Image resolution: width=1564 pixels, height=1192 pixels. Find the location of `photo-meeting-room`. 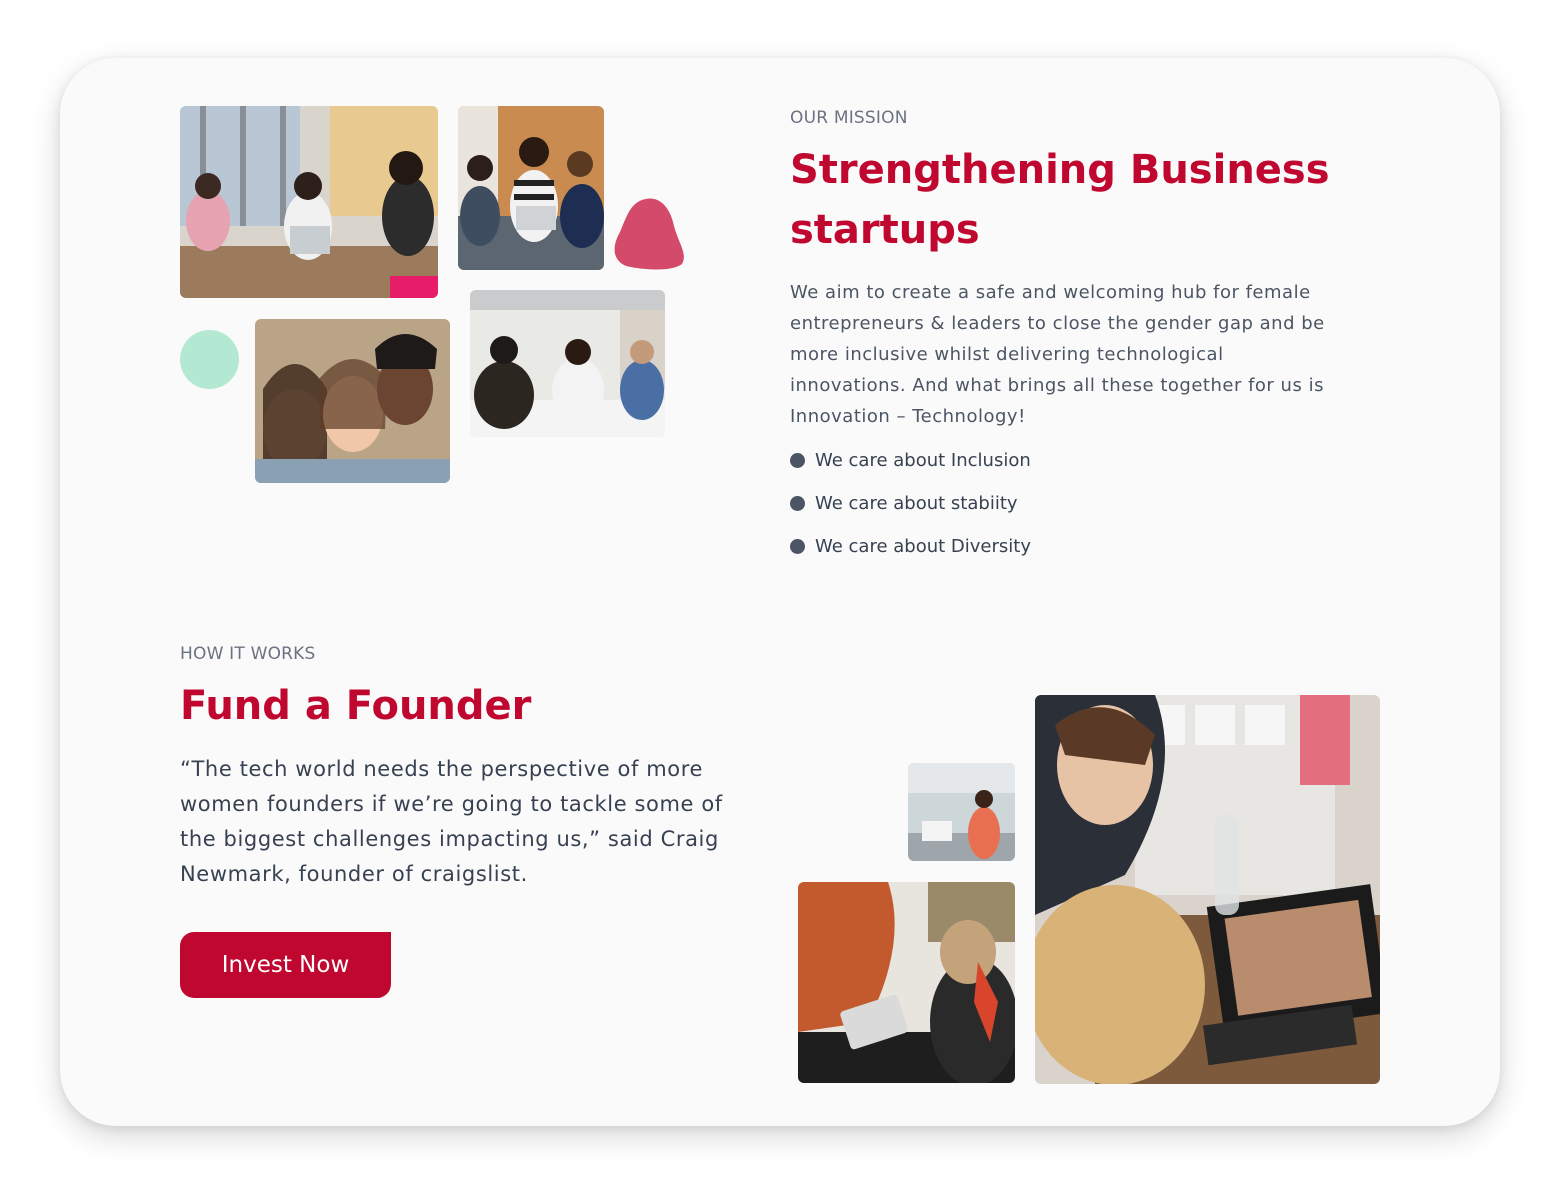

photo-meeting-room is located at coordinates (309, 202).